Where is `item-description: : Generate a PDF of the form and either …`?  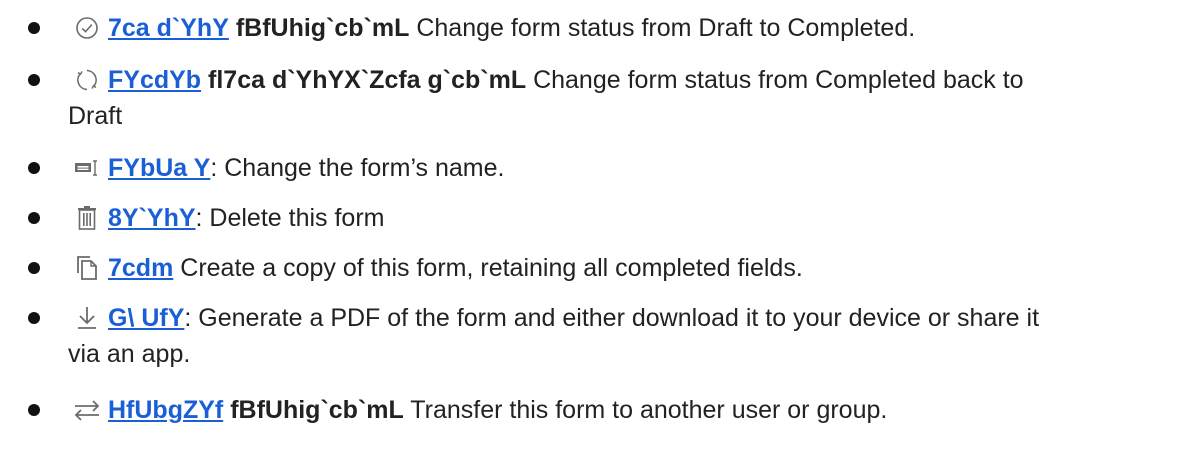
item-description: : Generate a PDF of the form and either … is located at coordinates (612, 318).